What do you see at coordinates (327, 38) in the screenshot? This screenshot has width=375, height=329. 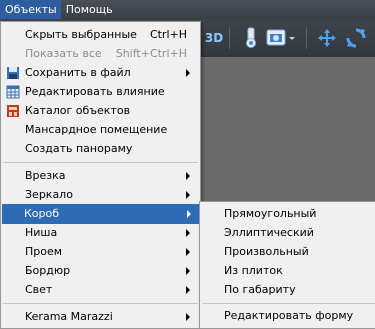 I see `move-icon` at bounding box center [327, 38].